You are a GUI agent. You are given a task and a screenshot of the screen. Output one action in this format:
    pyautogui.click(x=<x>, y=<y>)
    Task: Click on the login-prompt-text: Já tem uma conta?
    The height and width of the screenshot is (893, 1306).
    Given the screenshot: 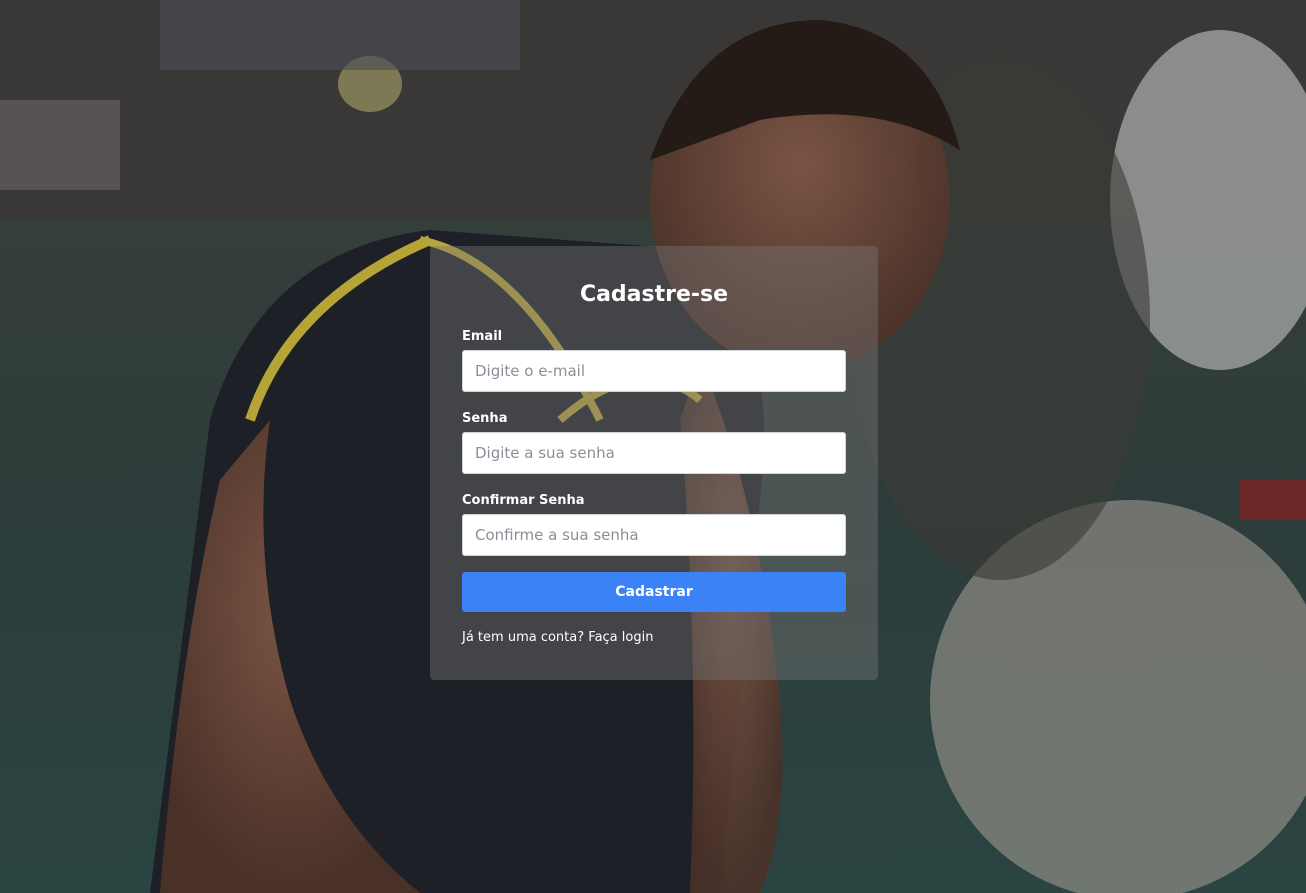 What is the action you would take?
    pyautogui.click(x=523, y=637)
    